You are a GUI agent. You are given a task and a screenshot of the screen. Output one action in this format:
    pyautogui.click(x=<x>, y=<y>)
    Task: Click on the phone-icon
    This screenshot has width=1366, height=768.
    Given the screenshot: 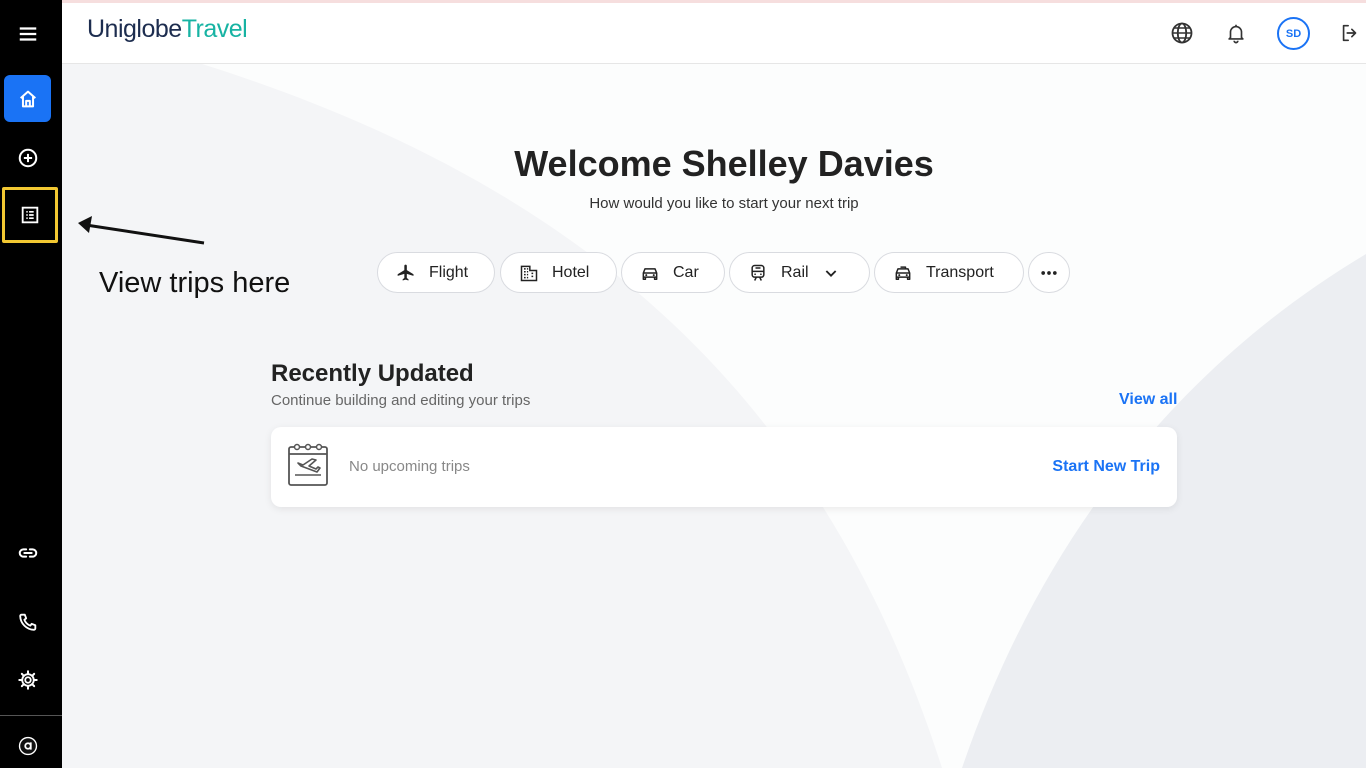 What is the action you would take?
    pyautogui.click(x=27, y=622)
    